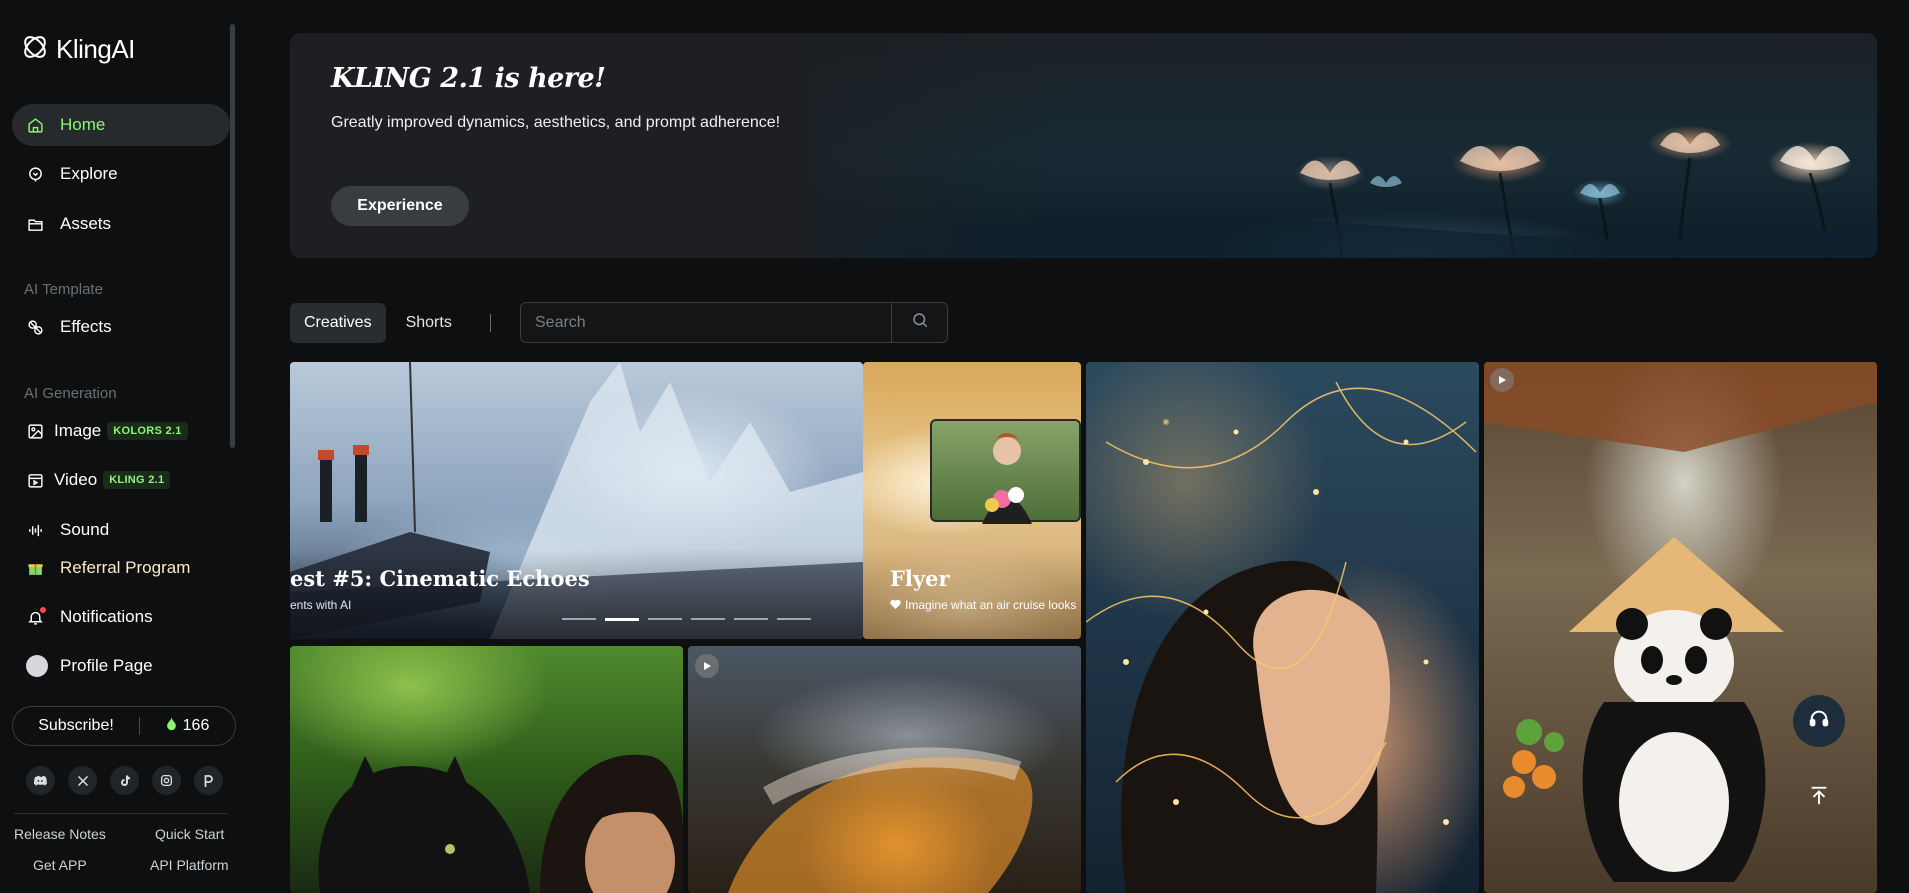 The width and height of the screenshot is (1909, 893). What do you see at coordinates (166, 780) in the screenshot?
I see `instagram-icon` at bounding box center [166, 780].